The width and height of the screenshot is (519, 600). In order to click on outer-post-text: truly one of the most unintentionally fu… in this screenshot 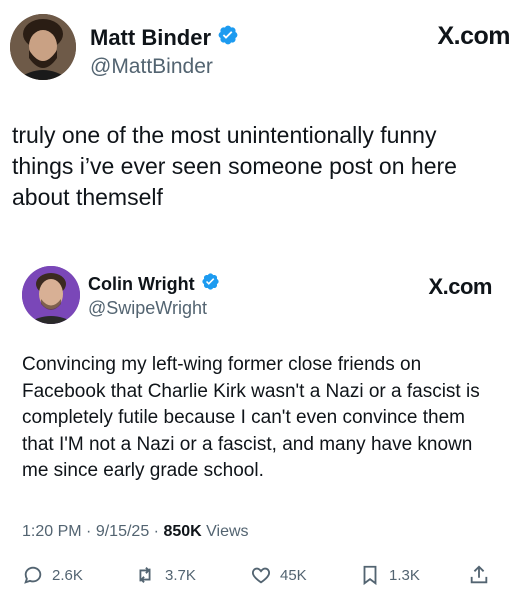, I will do `click(234, 166)`.